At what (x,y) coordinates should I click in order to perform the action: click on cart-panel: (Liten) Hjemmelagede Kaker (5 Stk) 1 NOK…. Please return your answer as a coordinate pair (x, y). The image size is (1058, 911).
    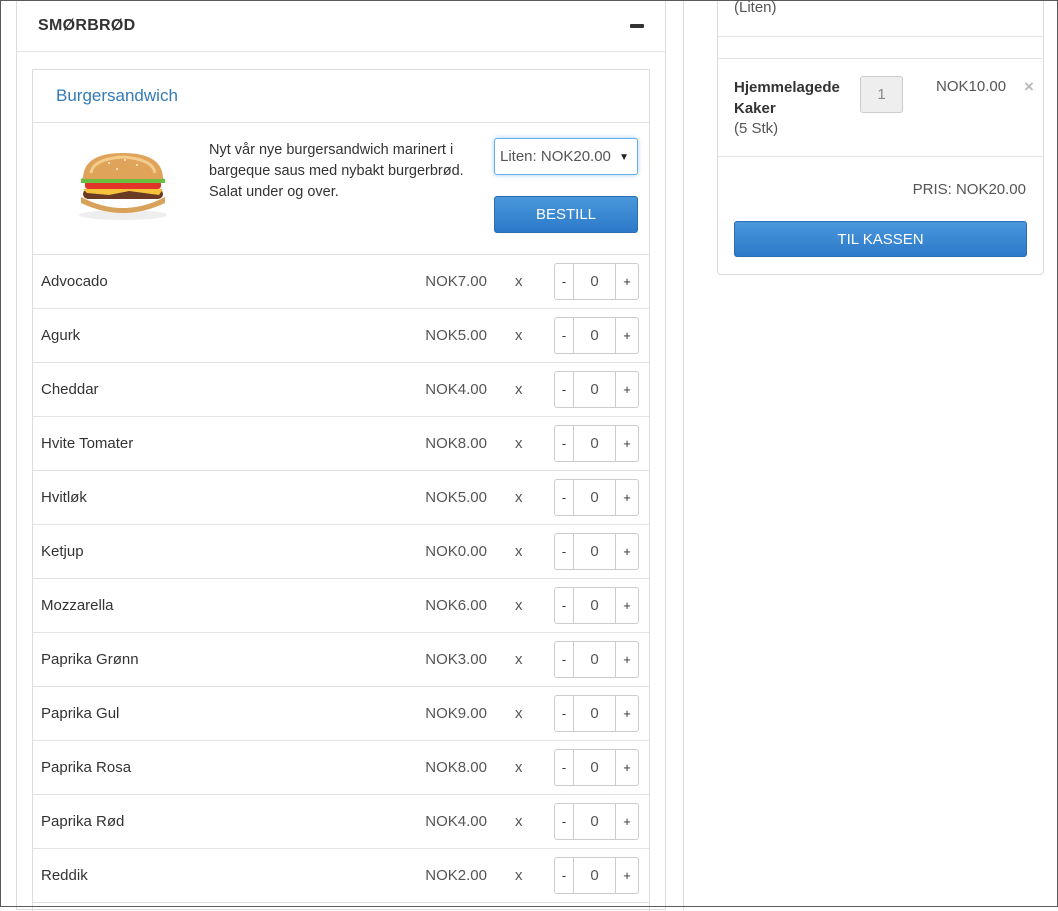
    Looking at the image, I should click on (880, 137).